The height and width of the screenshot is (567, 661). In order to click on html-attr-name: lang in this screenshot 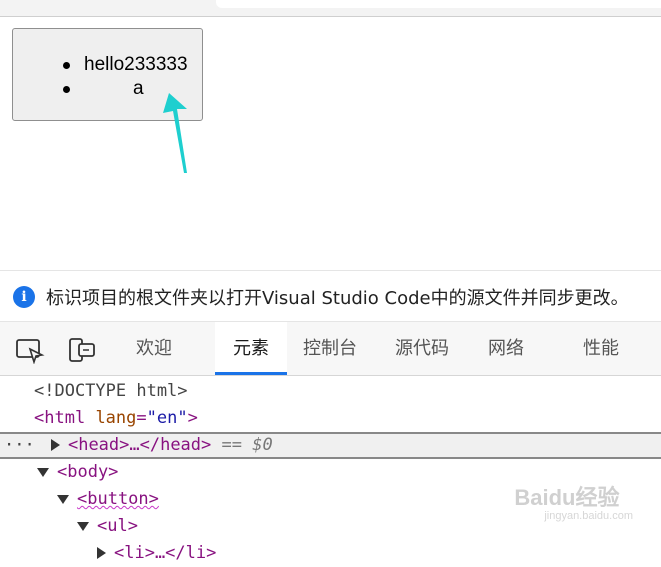, I will do `click(116, 418)`.